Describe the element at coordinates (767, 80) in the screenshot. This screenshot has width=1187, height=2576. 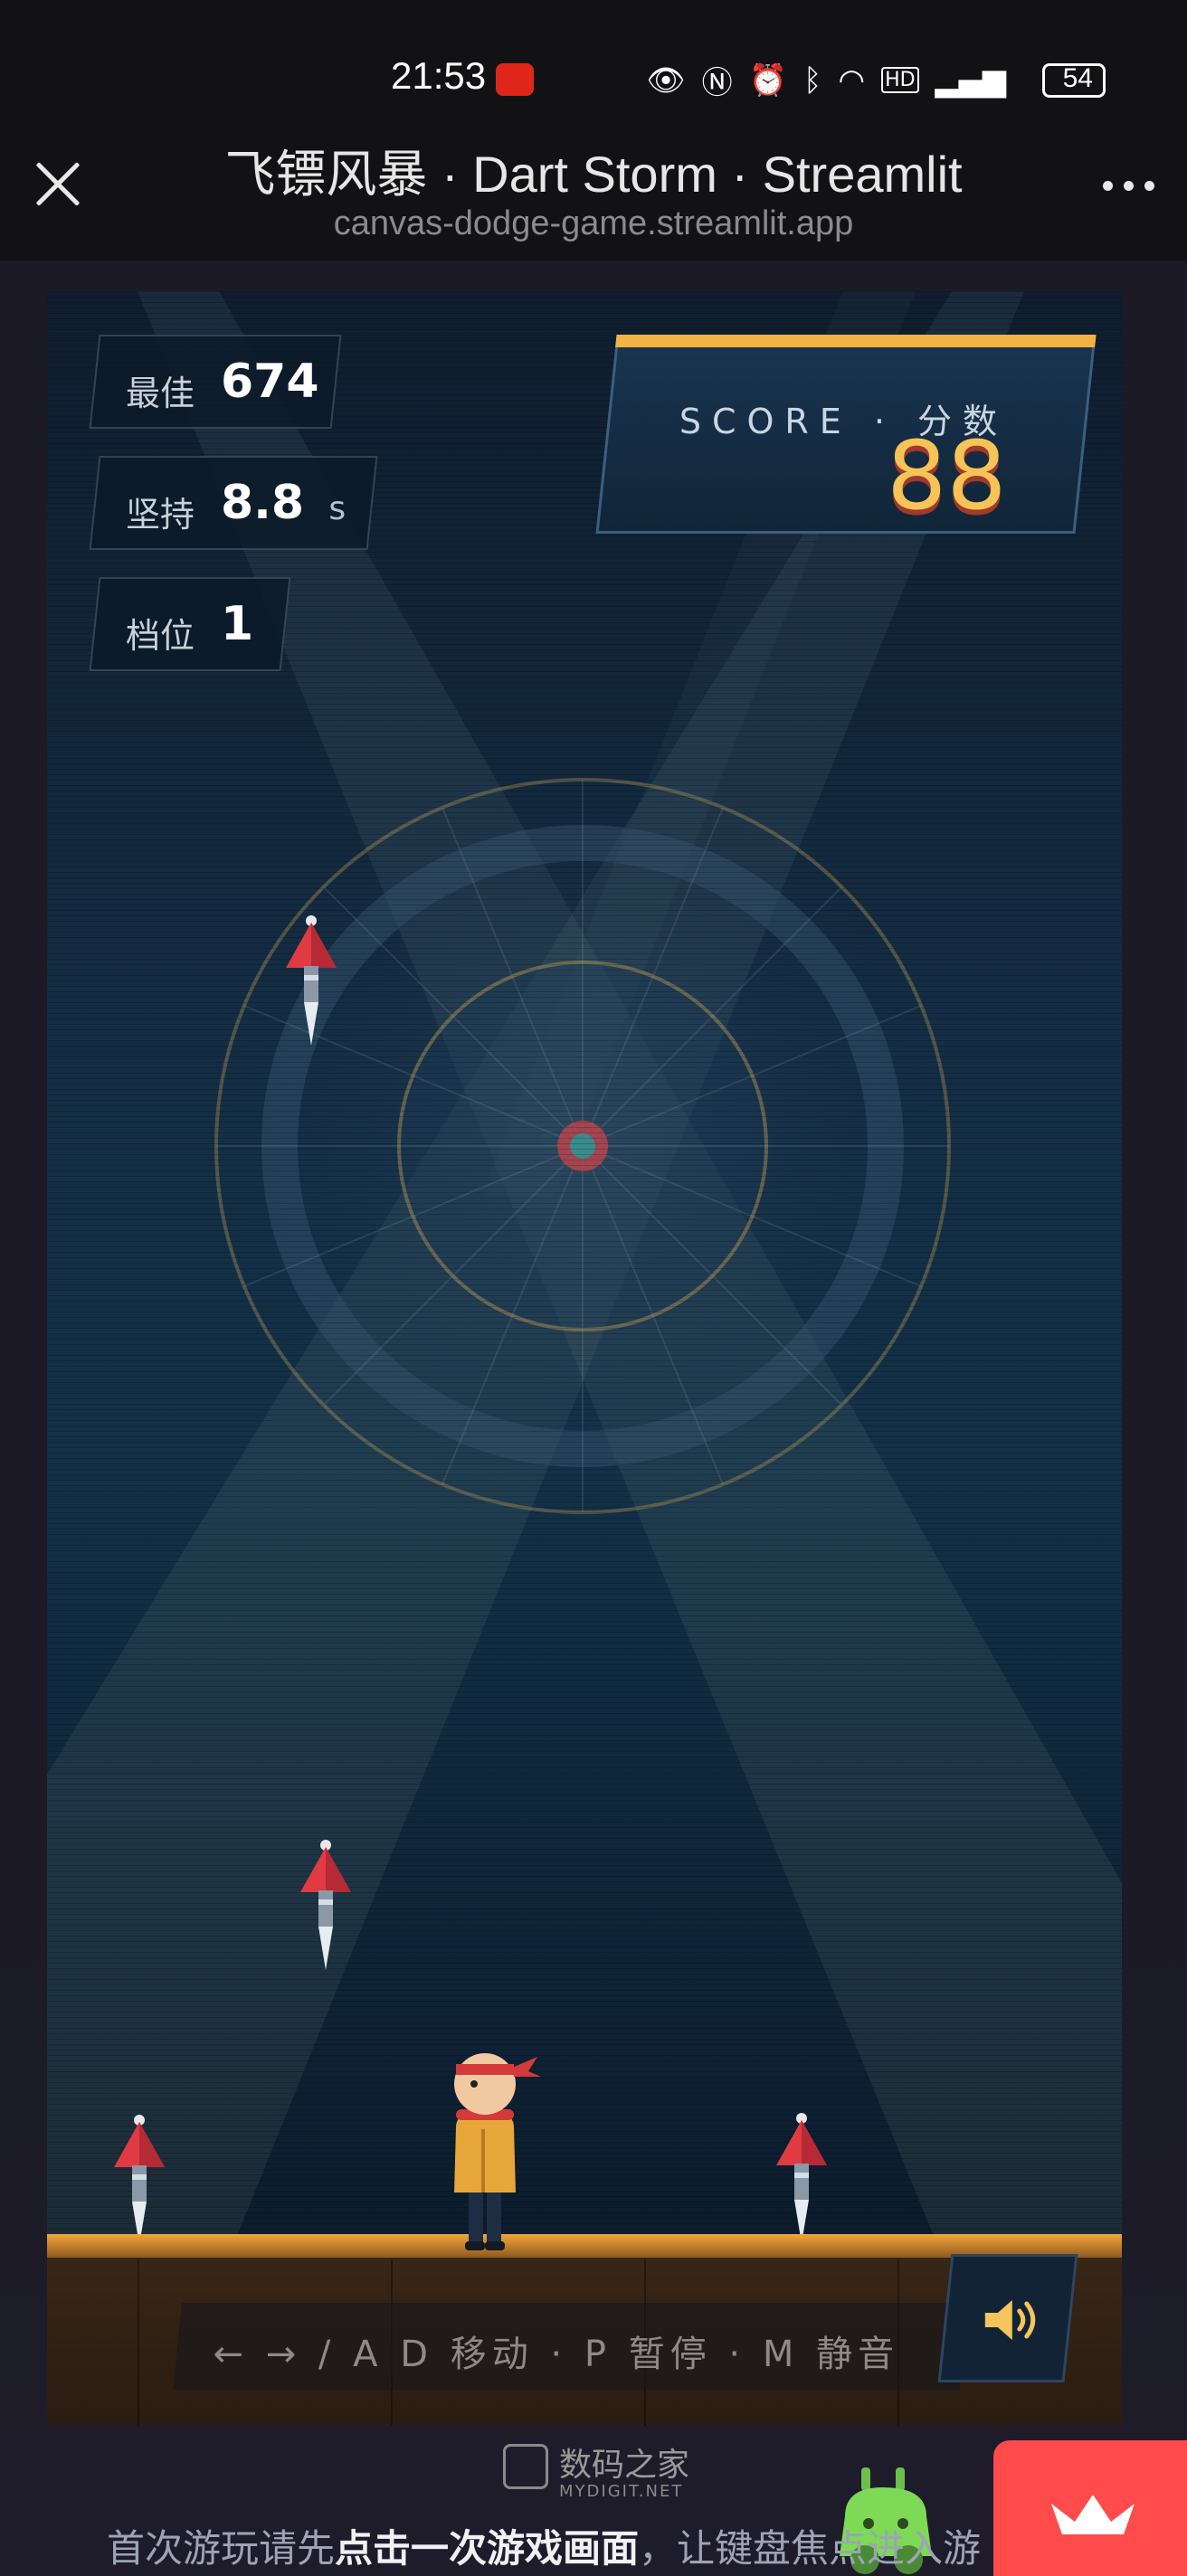
I see `alarm-icon: ⏰` at that location.